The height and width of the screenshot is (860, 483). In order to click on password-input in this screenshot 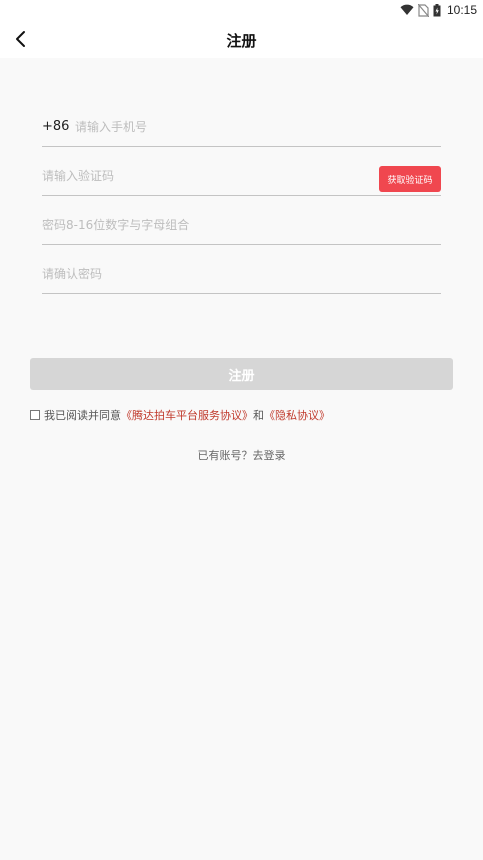, I will do `click(237, 225)`.